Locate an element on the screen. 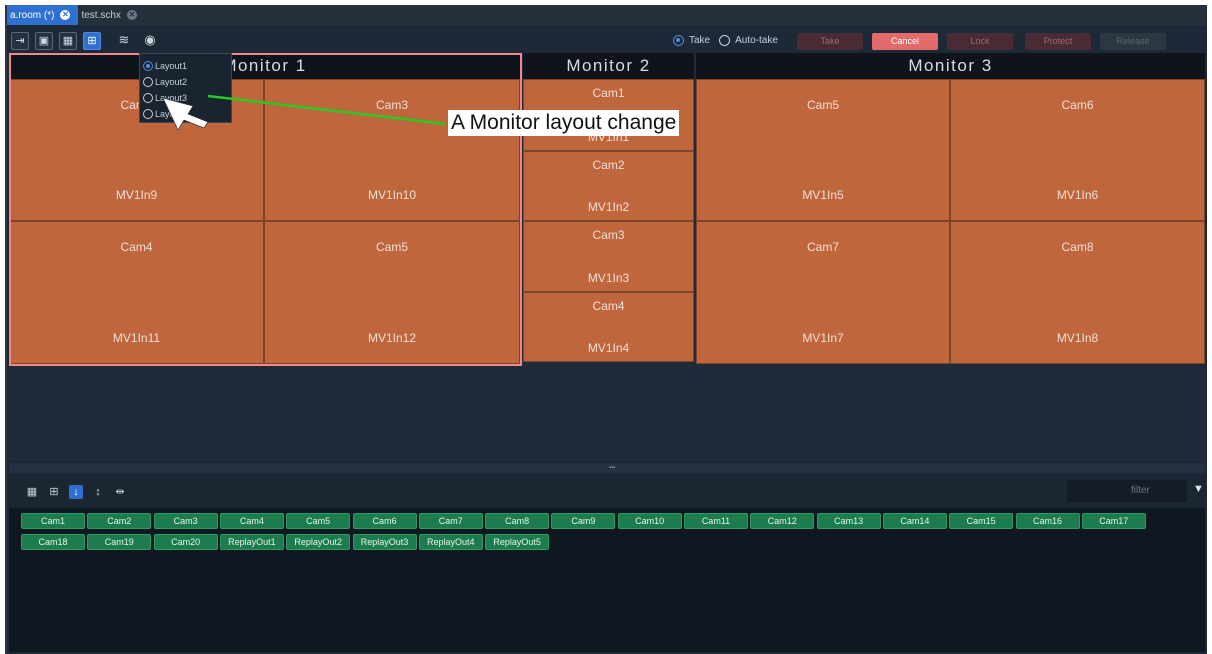  release-button: Release is located at coordinates (1133, 41).